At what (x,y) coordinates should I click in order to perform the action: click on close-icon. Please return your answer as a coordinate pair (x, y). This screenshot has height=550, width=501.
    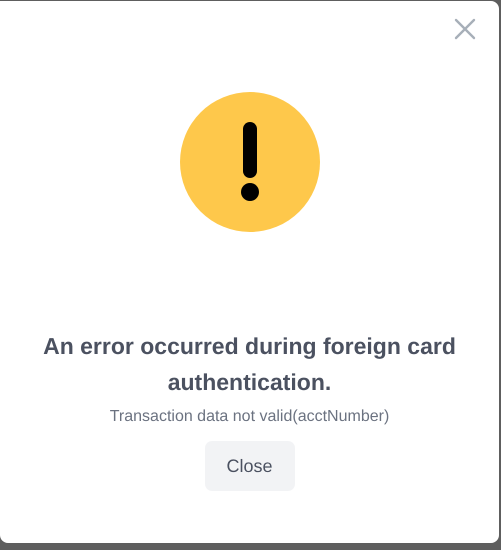
    Looking at the image, I should click on (465, 29).